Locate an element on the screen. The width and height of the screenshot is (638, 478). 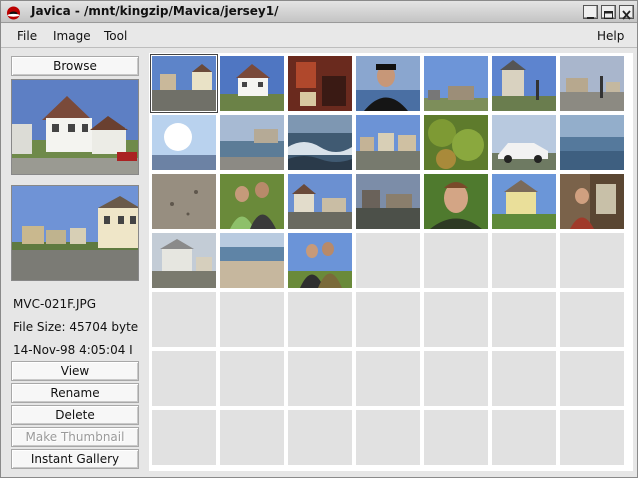
thumbnail-interior-room is located at coordinates (320, 83).